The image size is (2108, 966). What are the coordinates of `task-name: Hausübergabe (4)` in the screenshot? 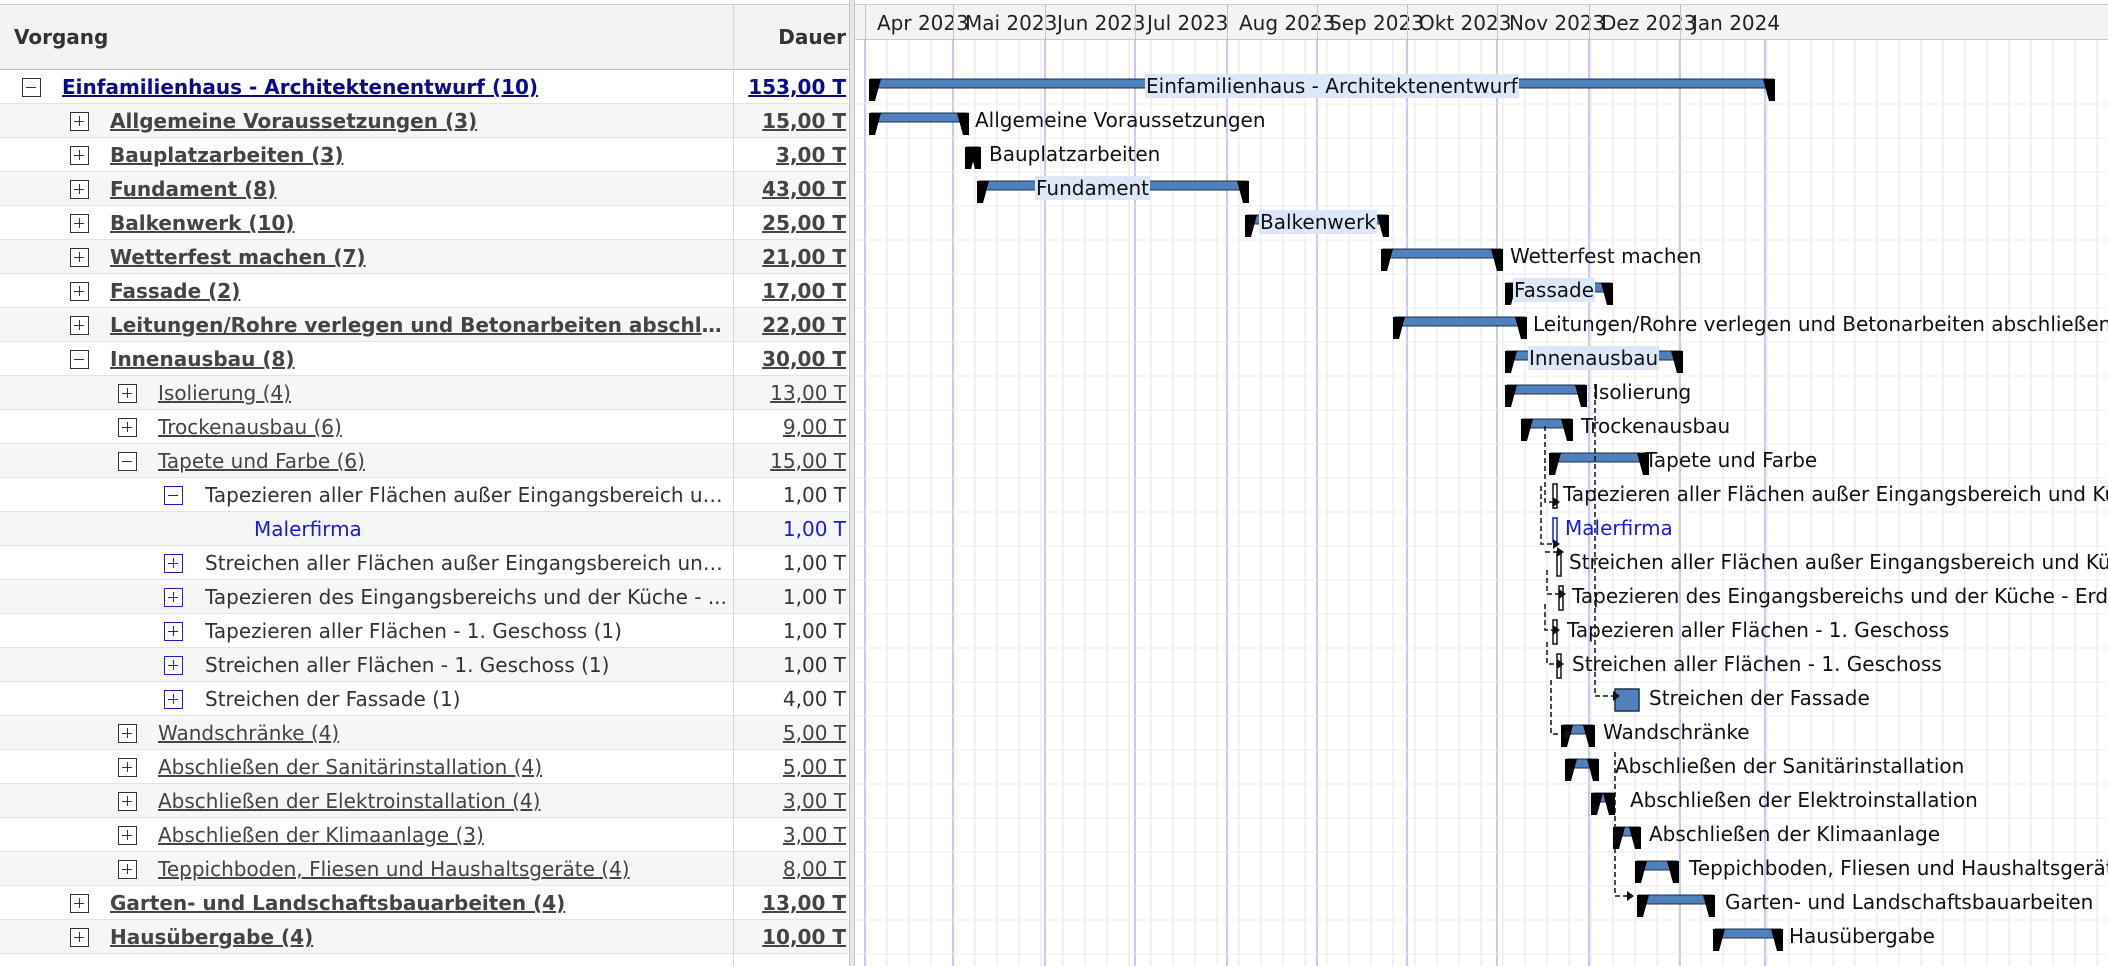 It's located at (419, 937).